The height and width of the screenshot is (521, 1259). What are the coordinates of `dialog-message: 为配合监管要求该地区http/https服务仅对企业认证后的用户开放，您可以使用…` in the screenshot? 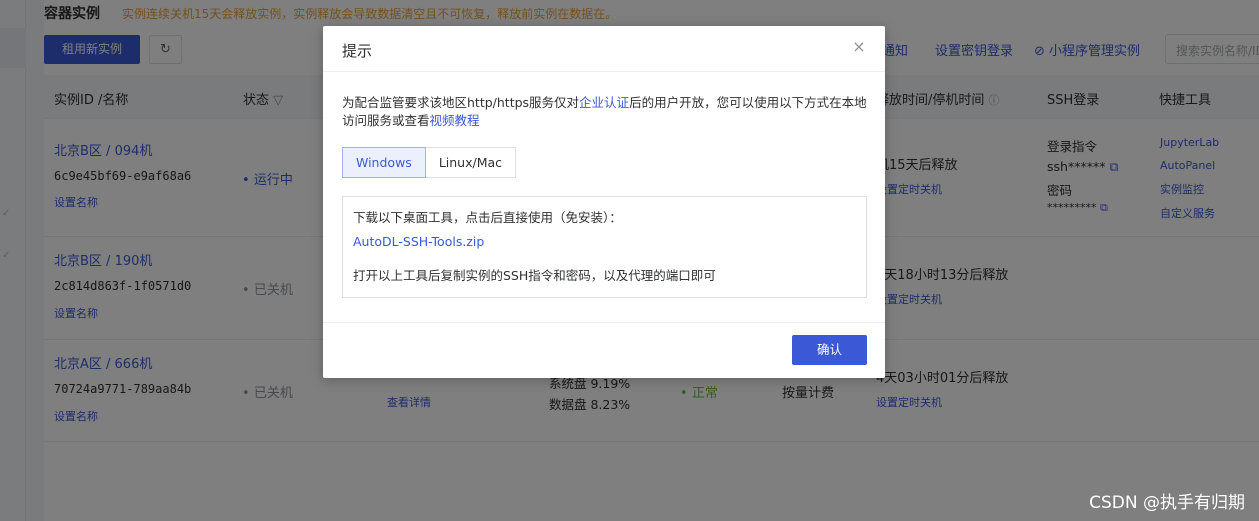 It's located at (605, 112).